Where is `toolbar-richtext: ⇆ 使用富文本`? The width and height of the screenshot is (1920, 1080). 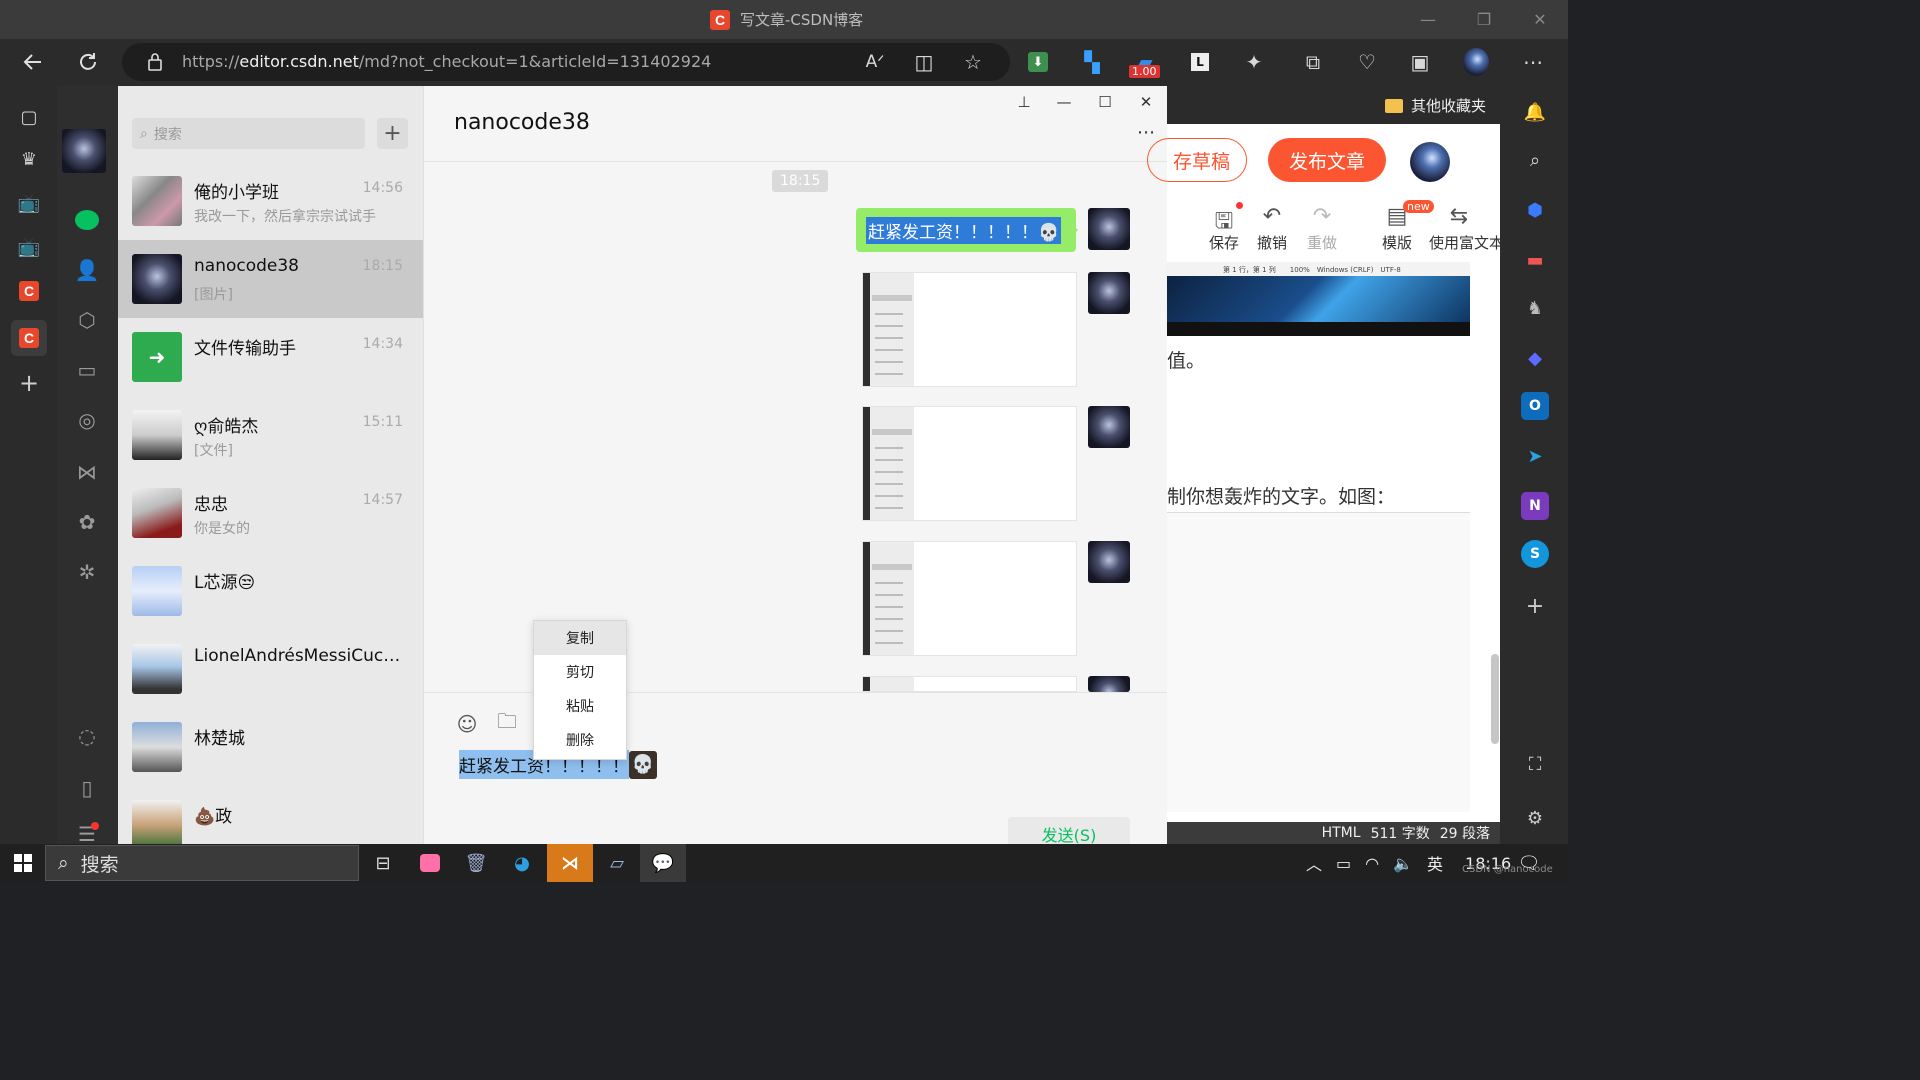 toolbar-richtext: ⇆ 使用富文本 is located at coordinates (1466, 228).